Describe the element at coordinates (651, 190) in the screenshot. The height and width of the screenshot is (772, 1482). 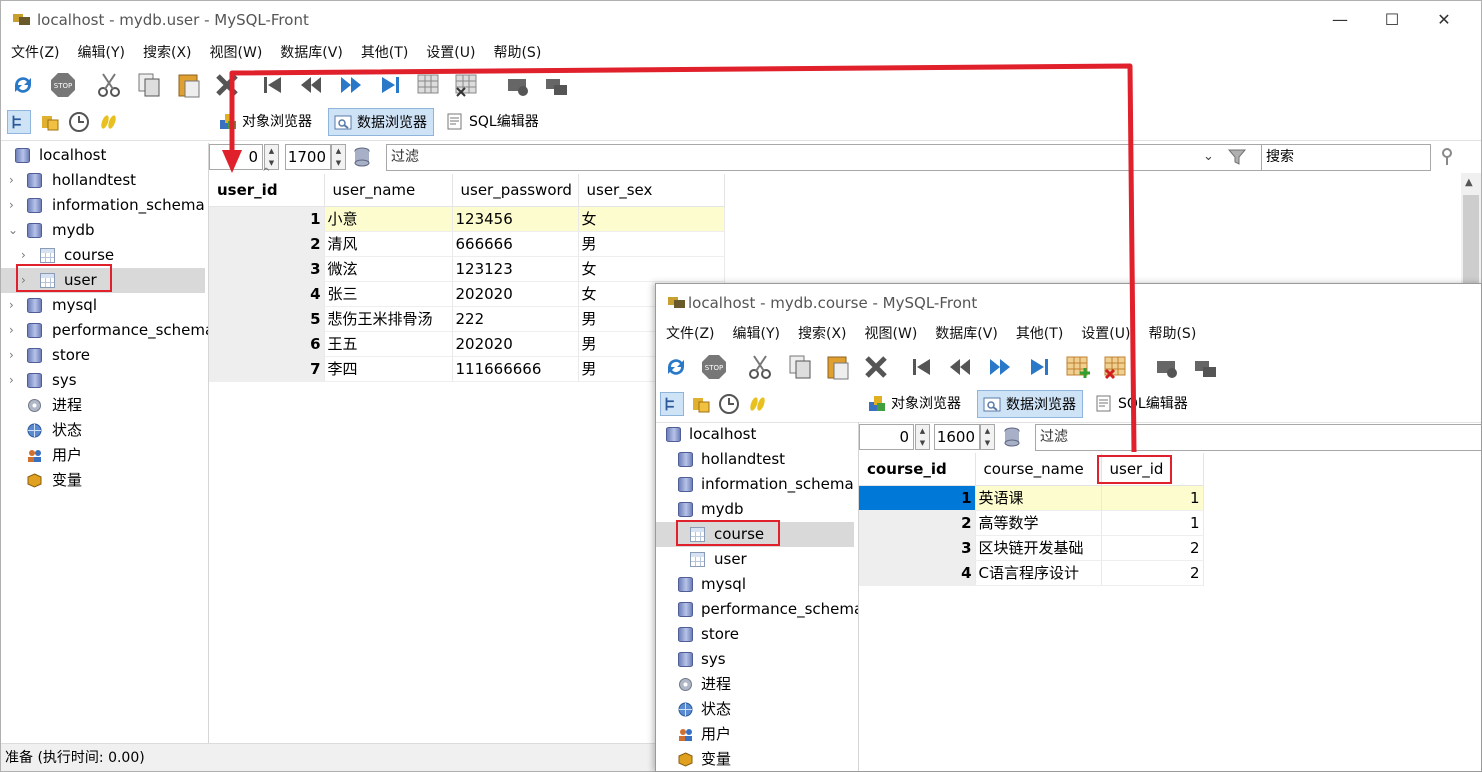
I see `column-header-user-sex: user_sex` at that location.